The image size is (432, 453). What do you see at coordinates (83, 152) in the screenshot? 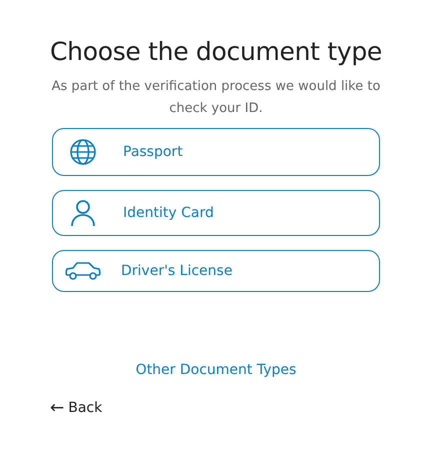
I see `globe-icon` at bounding box center [83, 152].